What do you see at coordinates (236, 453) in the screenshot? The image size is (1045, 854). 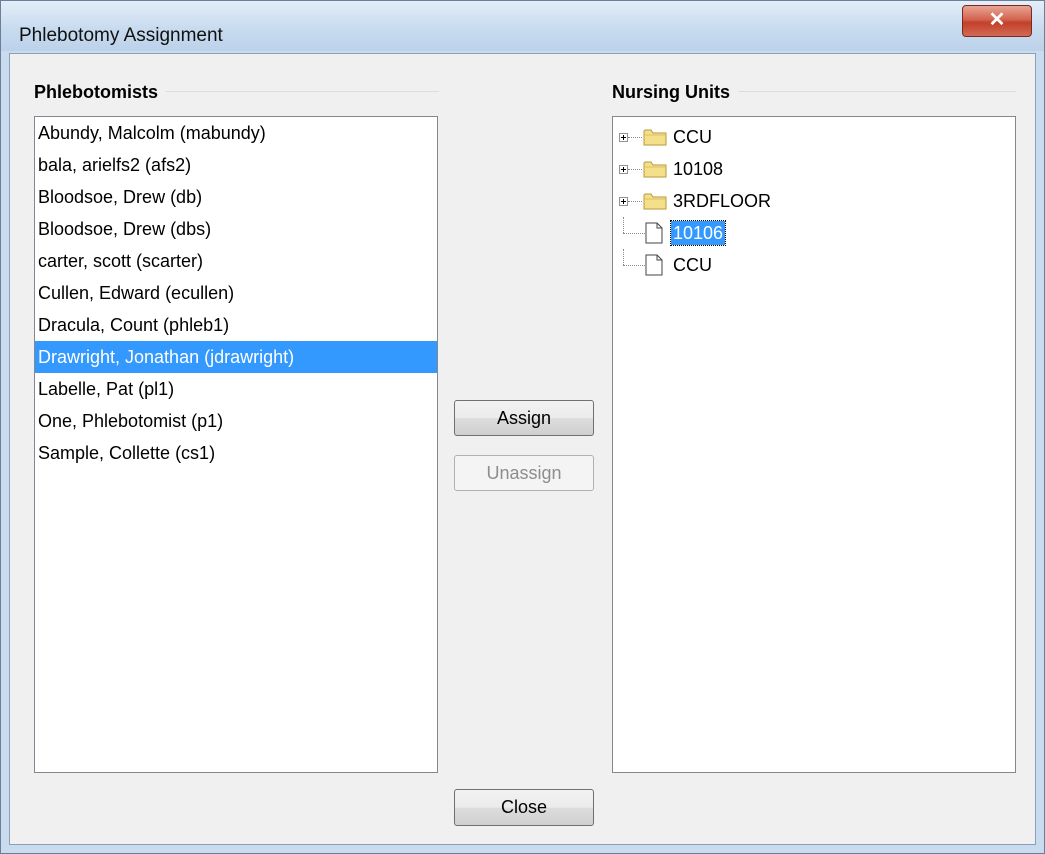 I see `phlebotomist-list-item: Sample, Collette (cs1)` at bounding box center [236, 453].